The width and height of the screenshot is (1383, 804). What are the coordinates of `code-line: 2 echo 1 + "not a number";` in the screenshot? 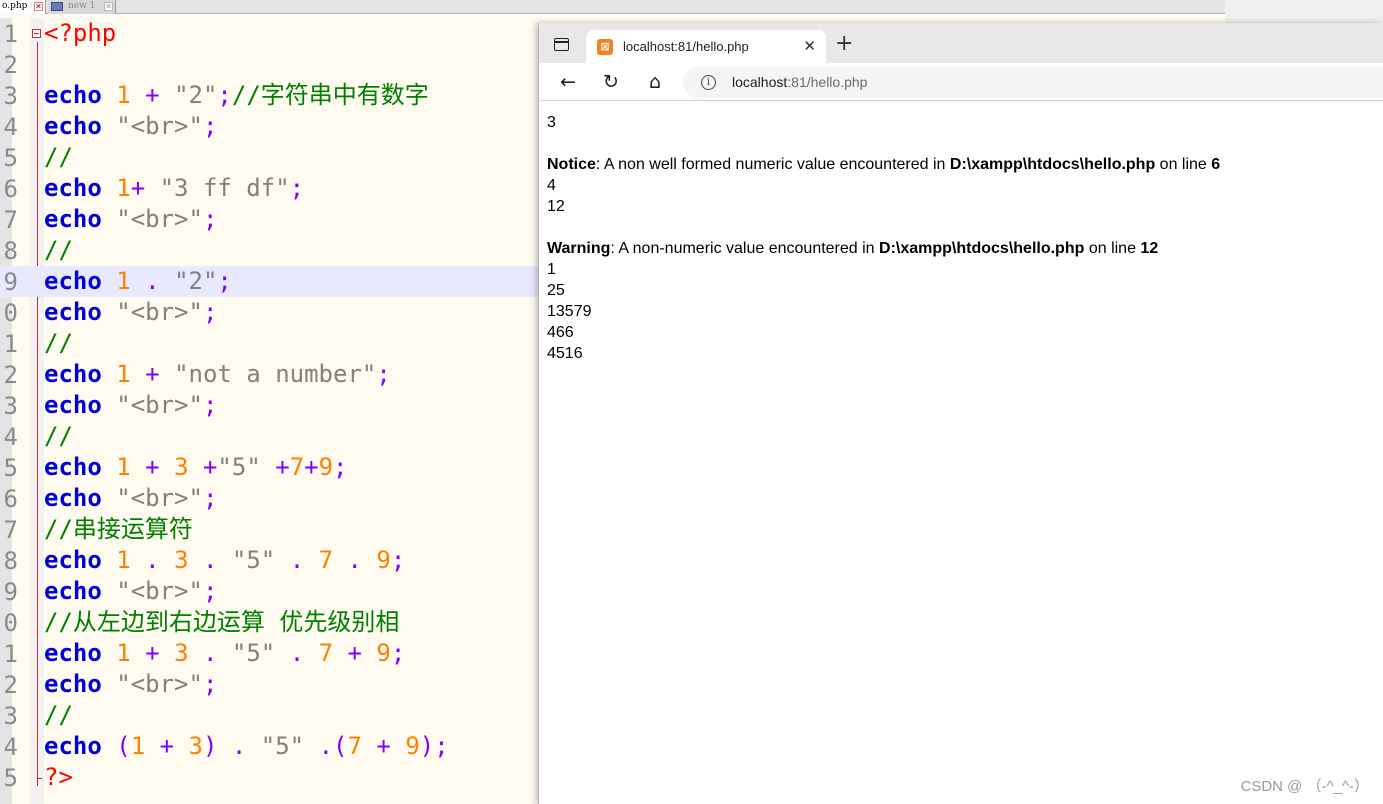 It's located at (269, 374).